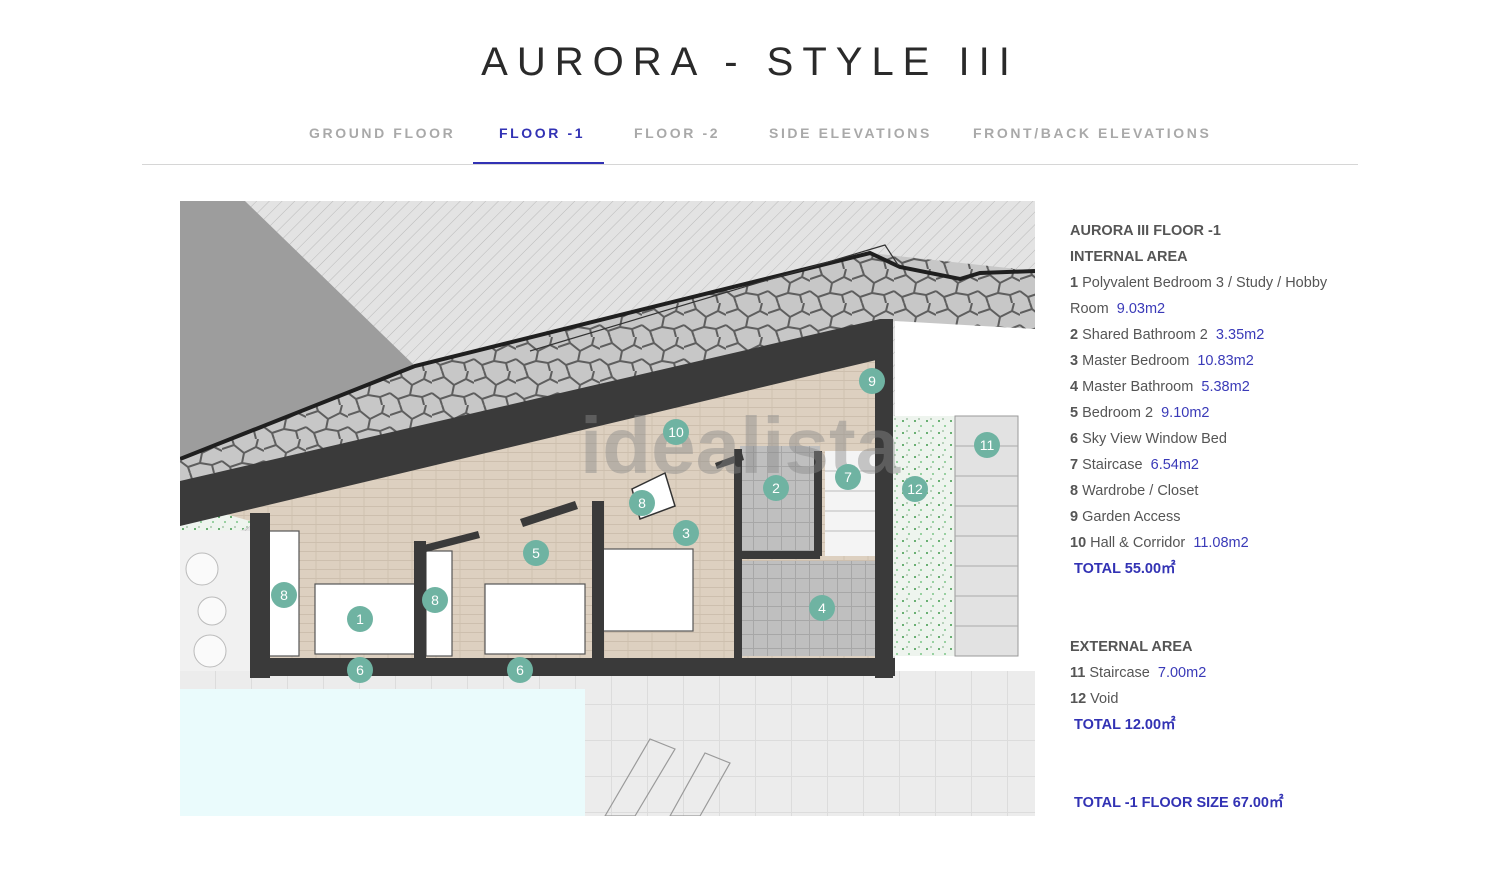 The image size is (1500, 883). I want to click on room-marker-6a: 6, so click(360, 670).